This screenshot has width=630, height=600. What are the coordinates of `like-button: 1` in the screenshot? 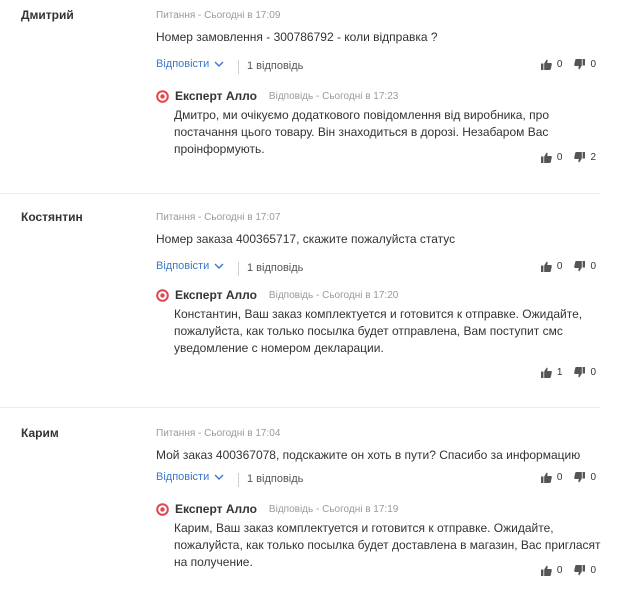 It's located at (551, 372).